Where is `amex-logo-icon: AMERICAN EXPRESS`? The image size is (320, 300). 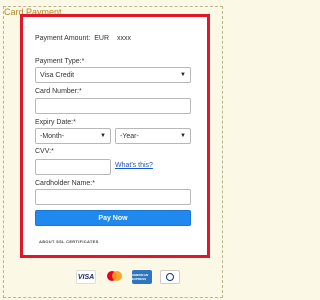
amex-logo-icon: AMERICAN EXPRESS is located at coordinates (142, 277).